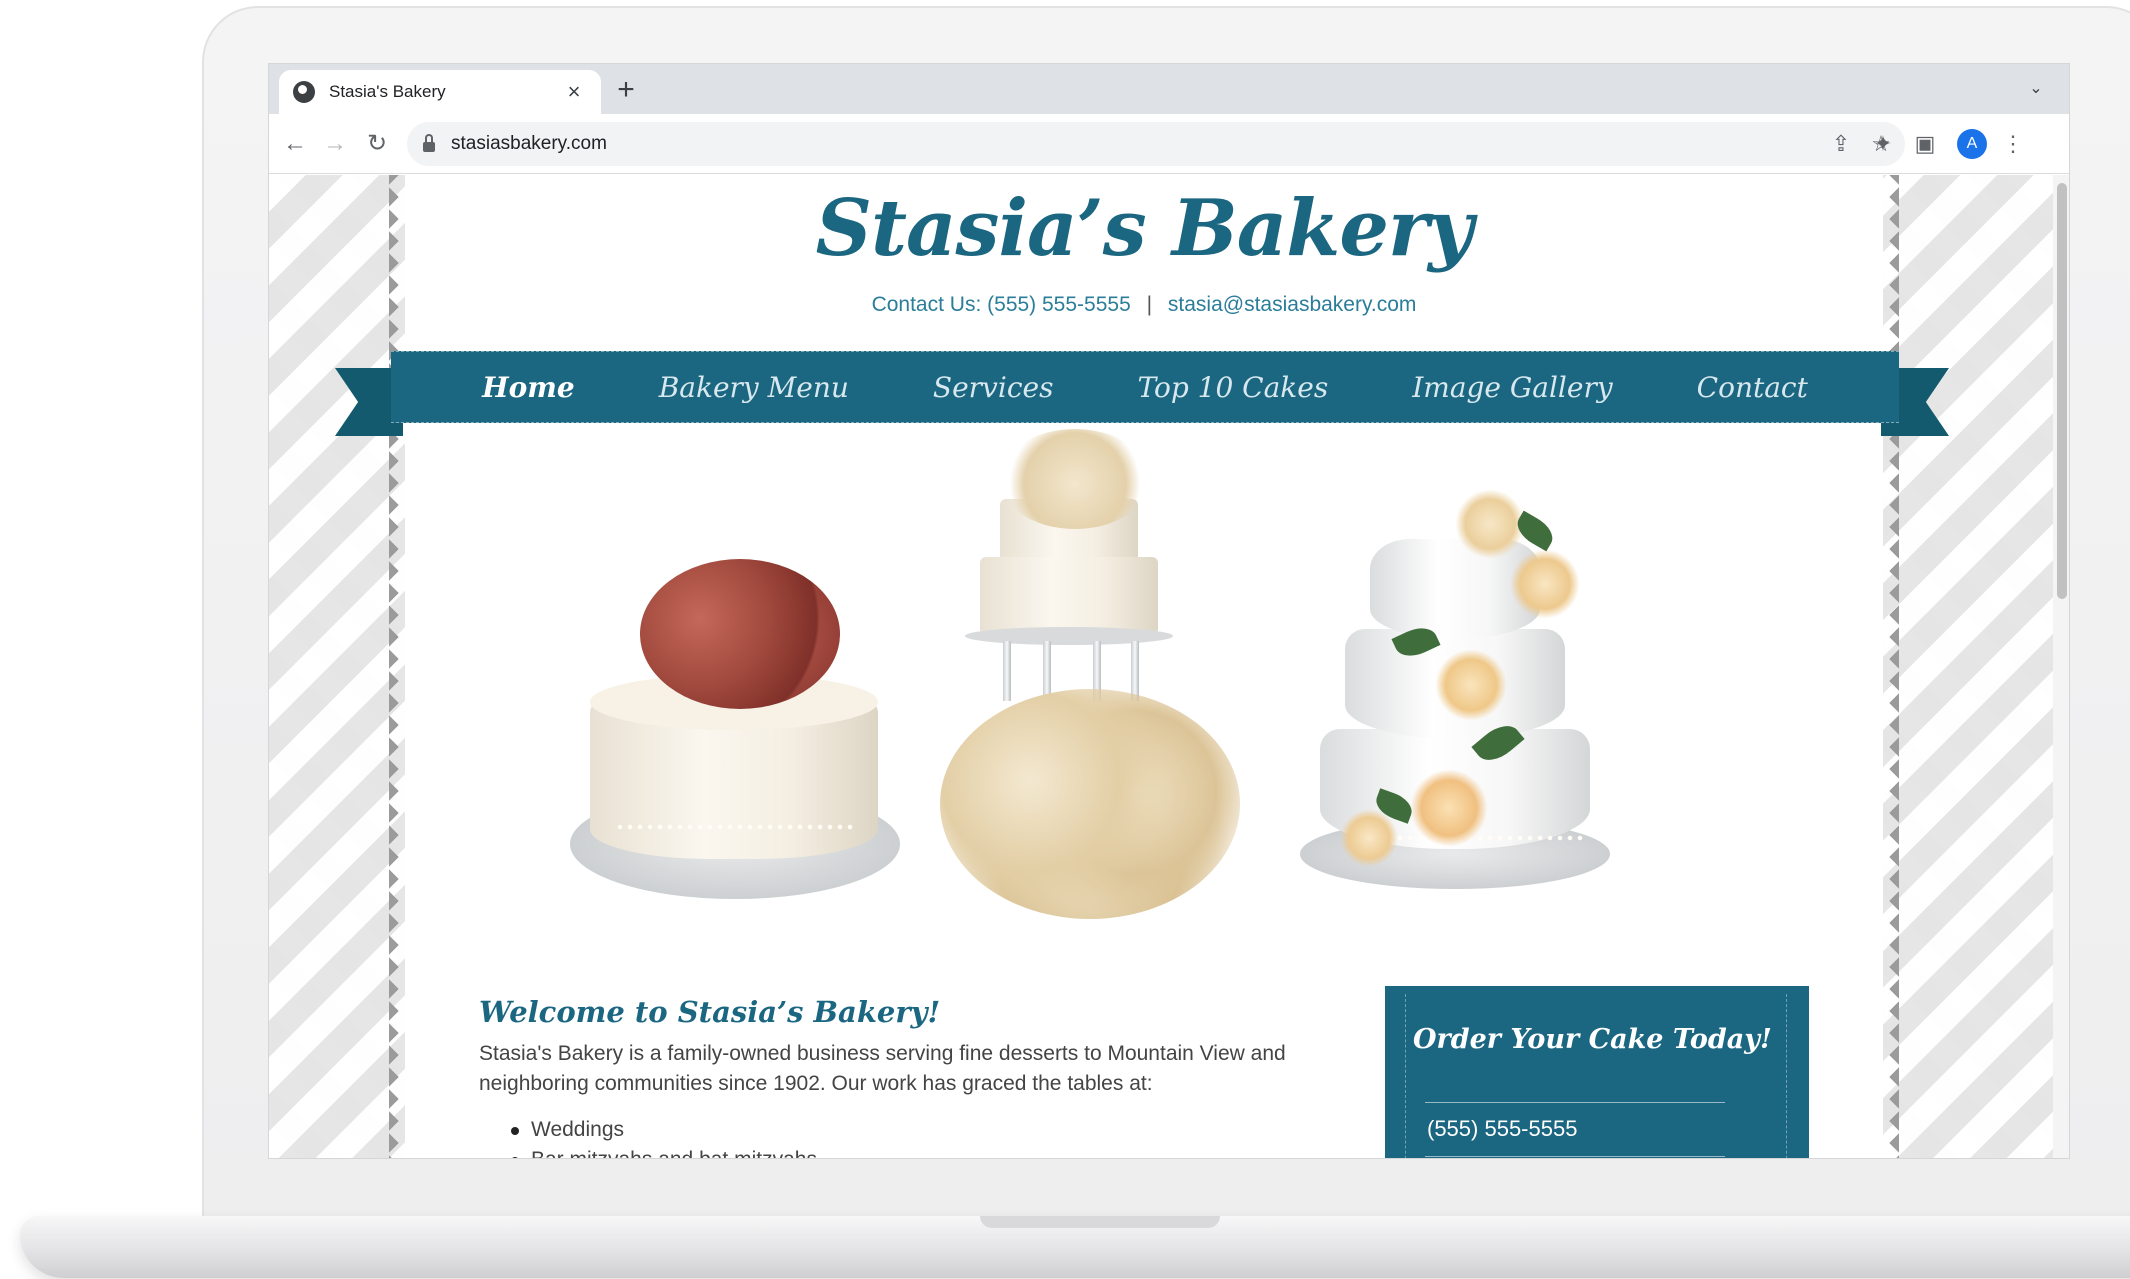 The width and height of the screenshot is (2130, 1279). I want to click on list-item: Bar mitzvahs and bat mitzvahs, so click(829, 1151).